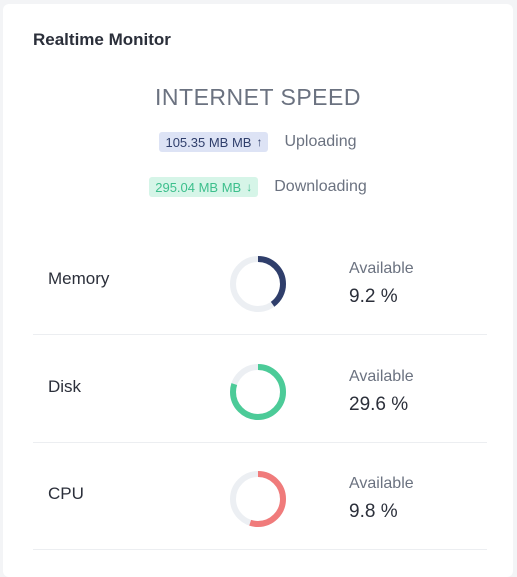 This screenshot has width=517, height=577. I want to click on memory-ring-chart, so click(258, 284).